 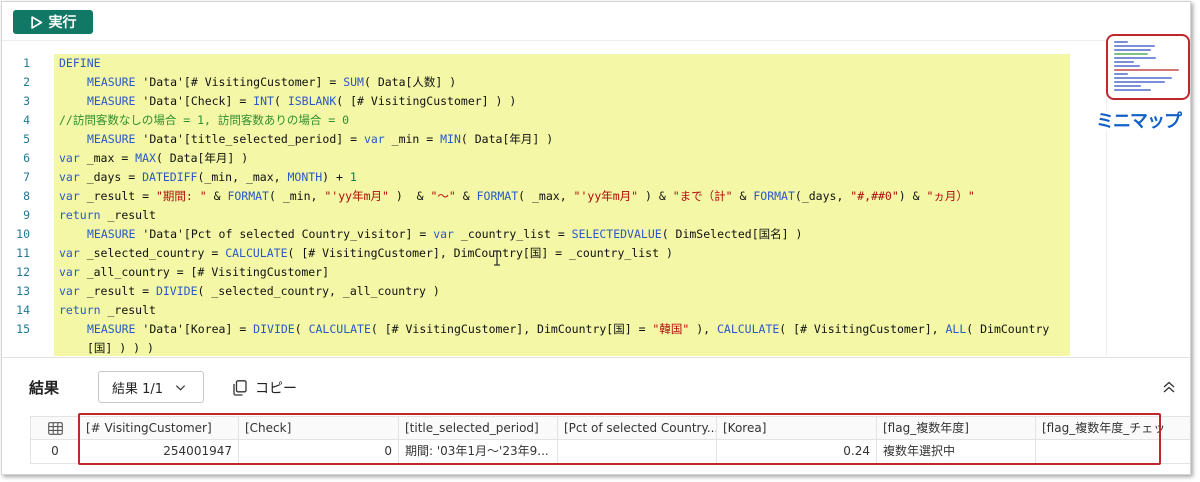 What do you see at coordinates (276, 389) in the screenshot?
I see `copy-button-label: コピー` at bounding box center [276, 389].